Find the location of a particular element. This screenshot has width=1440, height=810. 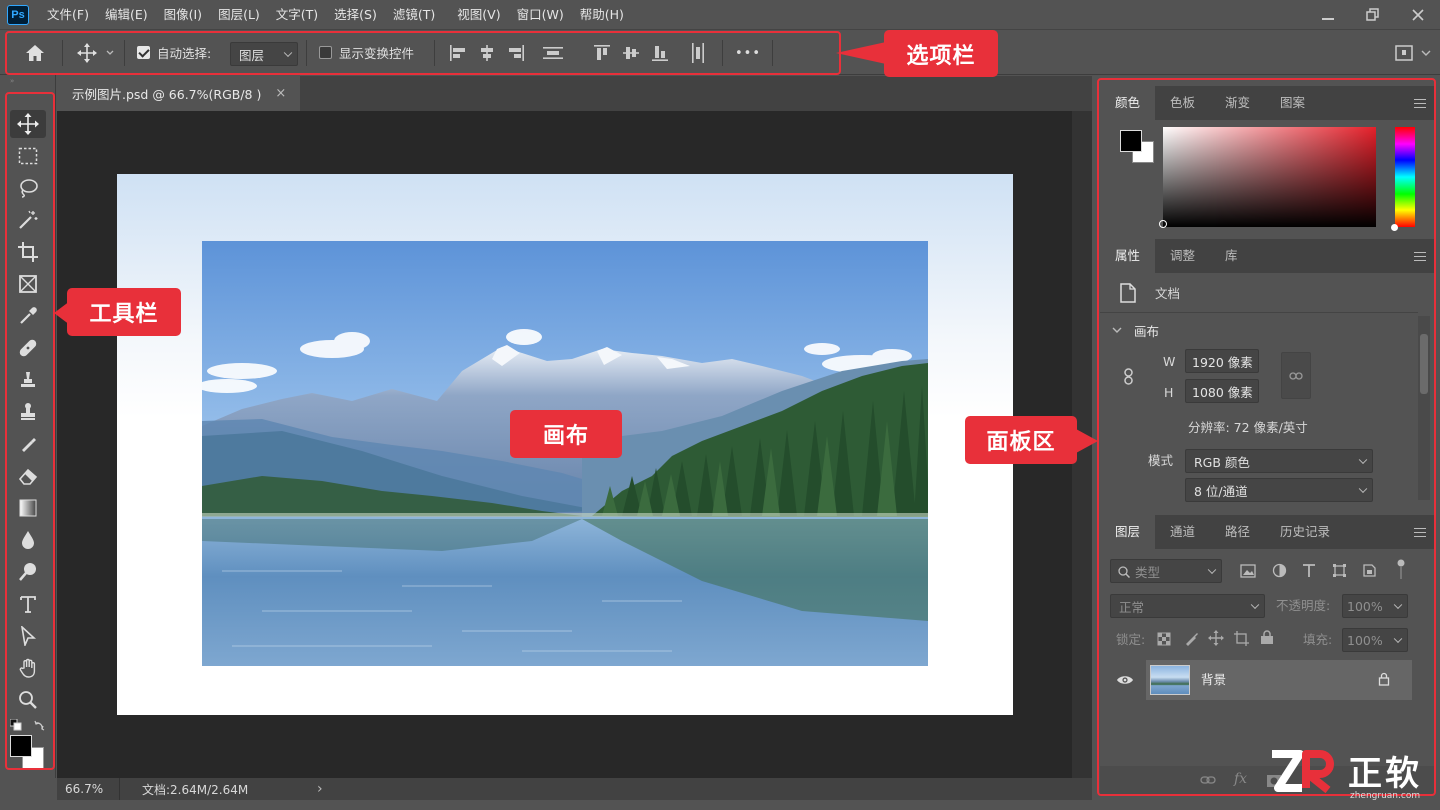

frame-tool is located at coordinates (28, 284).